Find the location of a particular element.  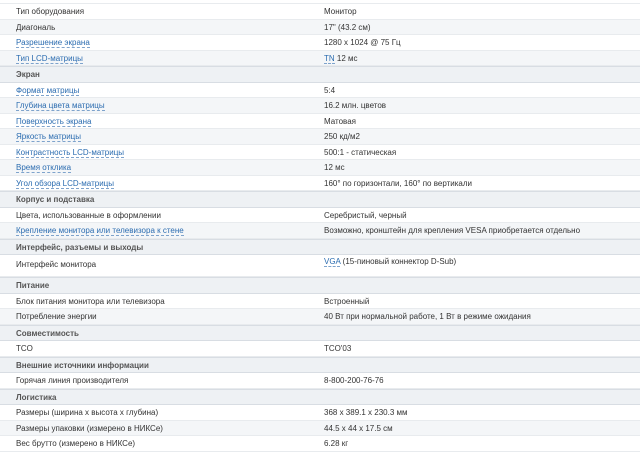

section-power: Питание is located at coordinates (320, 285).